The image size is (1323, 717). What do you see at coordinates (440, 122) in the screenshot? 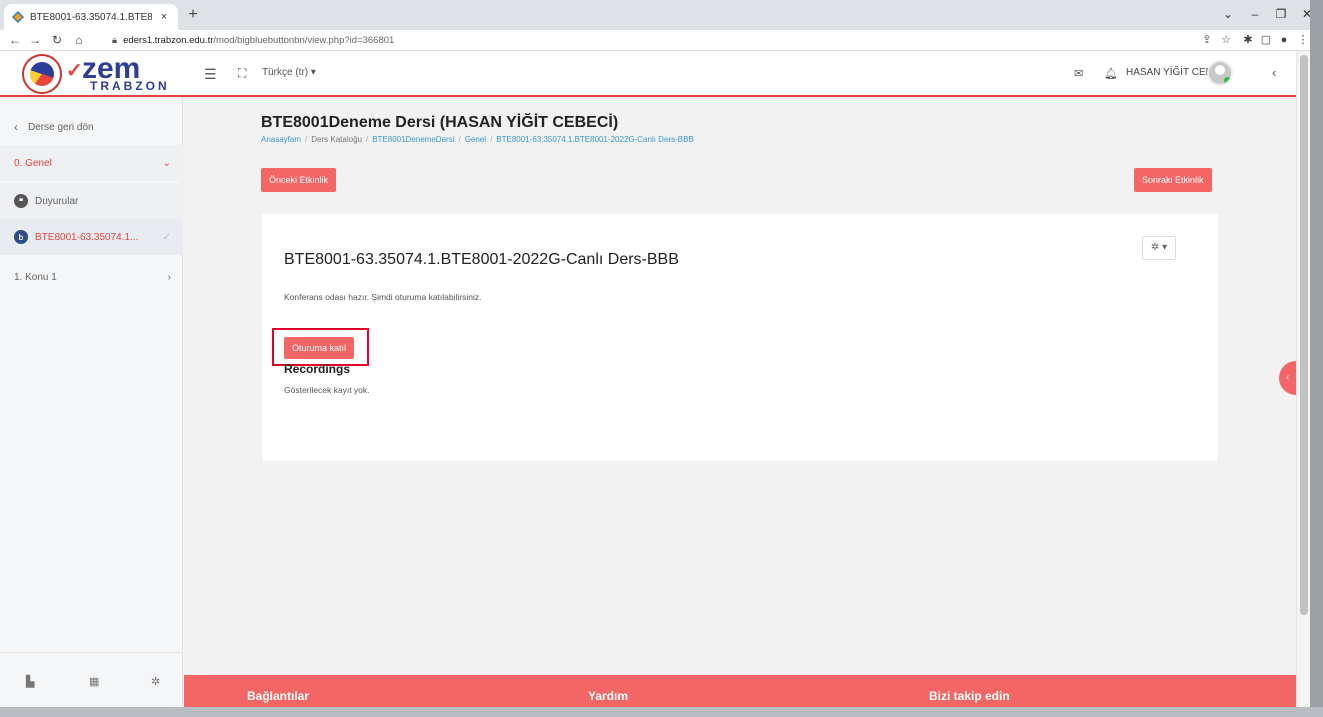
I see `page-title: BTE8001Deneme Dersi (HASAN YİĞİT CEBECİ)` at bounding box center [440, 122].